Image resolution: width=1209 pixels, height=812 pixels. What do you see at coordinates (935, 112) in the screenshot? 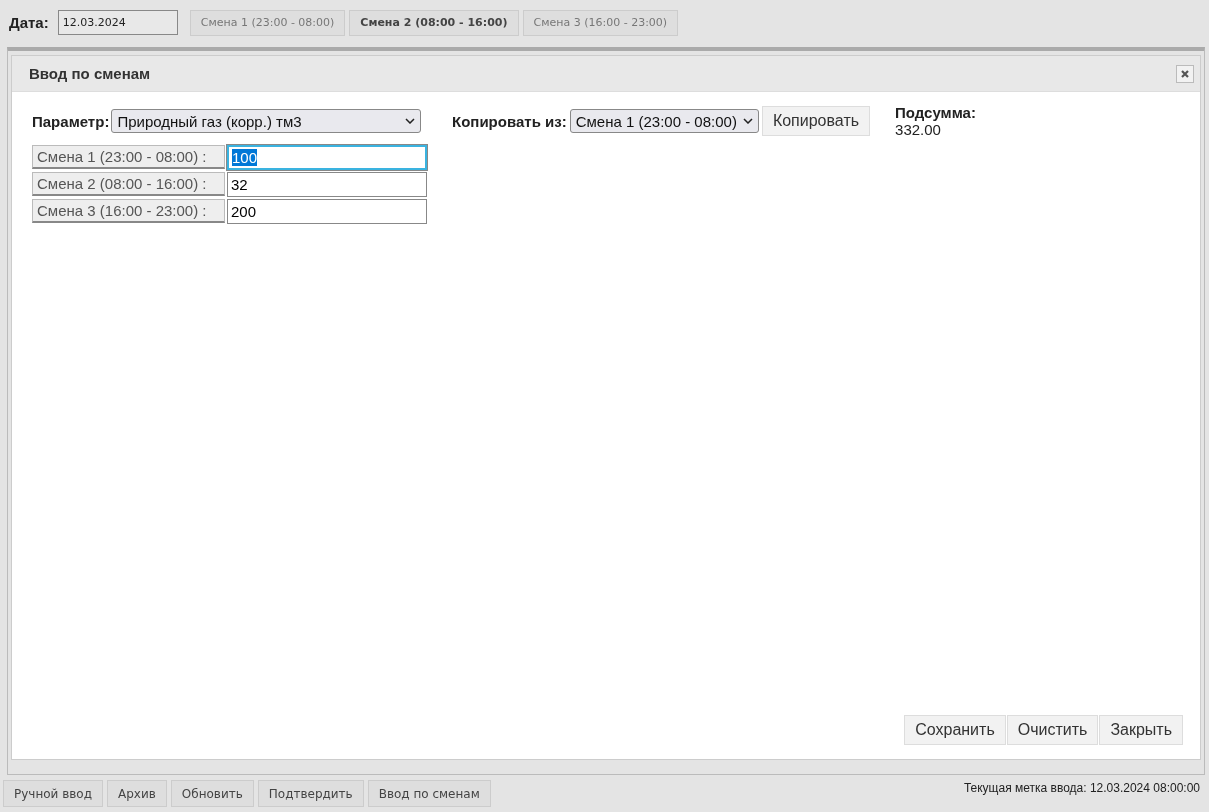
I see `subtotal-label: Подсумма:` at bounding box center [935, 112].